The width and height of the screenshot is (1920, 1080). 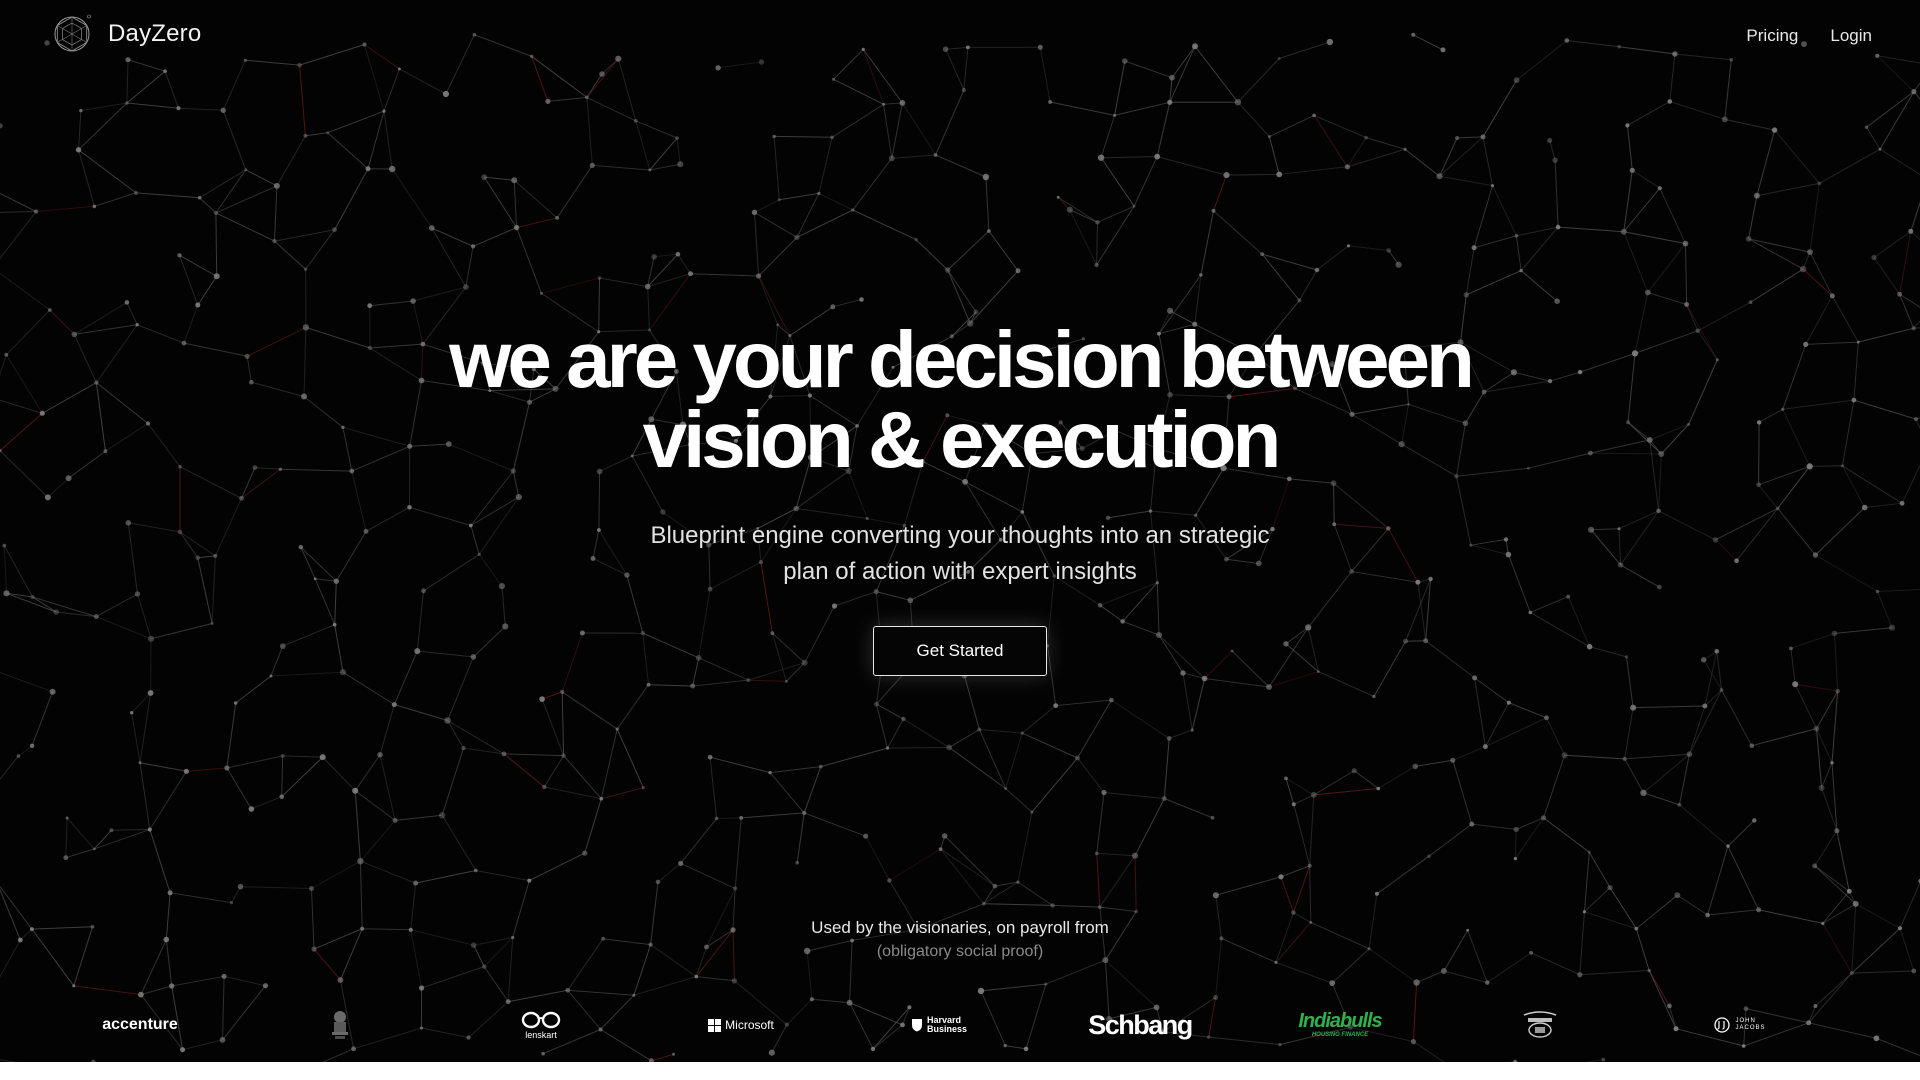 What do you see at coordinates (960, 36) in the screenshot?
I see `top-bar: DayZero Pricing Login` at bounding box center [960, 36].